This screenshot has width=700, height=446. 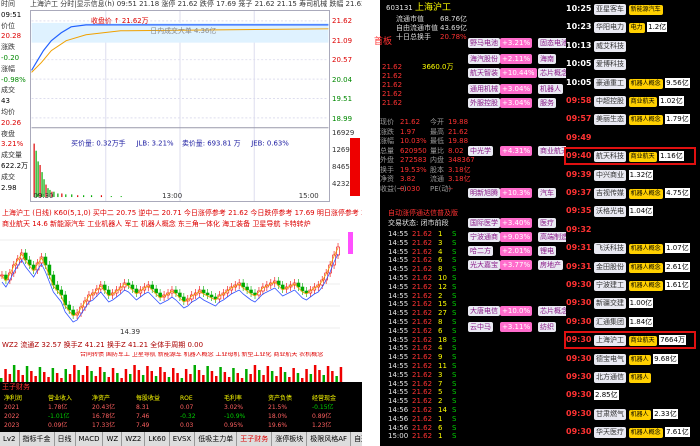 I want to click on concept-sub: 房地产, so click(x=550, y=265).